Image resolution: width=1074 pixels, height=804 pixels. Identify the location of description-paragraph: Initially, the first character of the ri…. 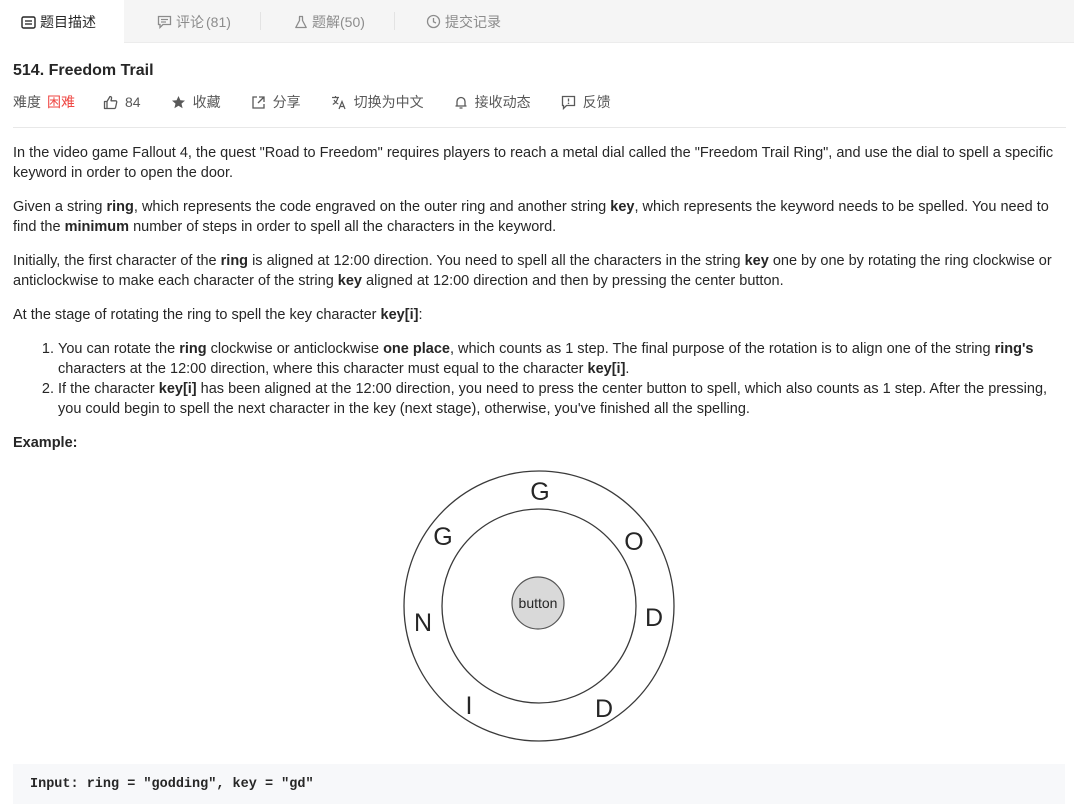
(532, 271).